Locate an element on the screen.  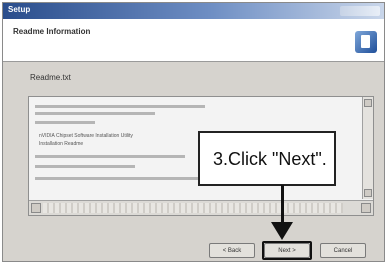
scroll-left-icon is located at coordinates (36, 208).